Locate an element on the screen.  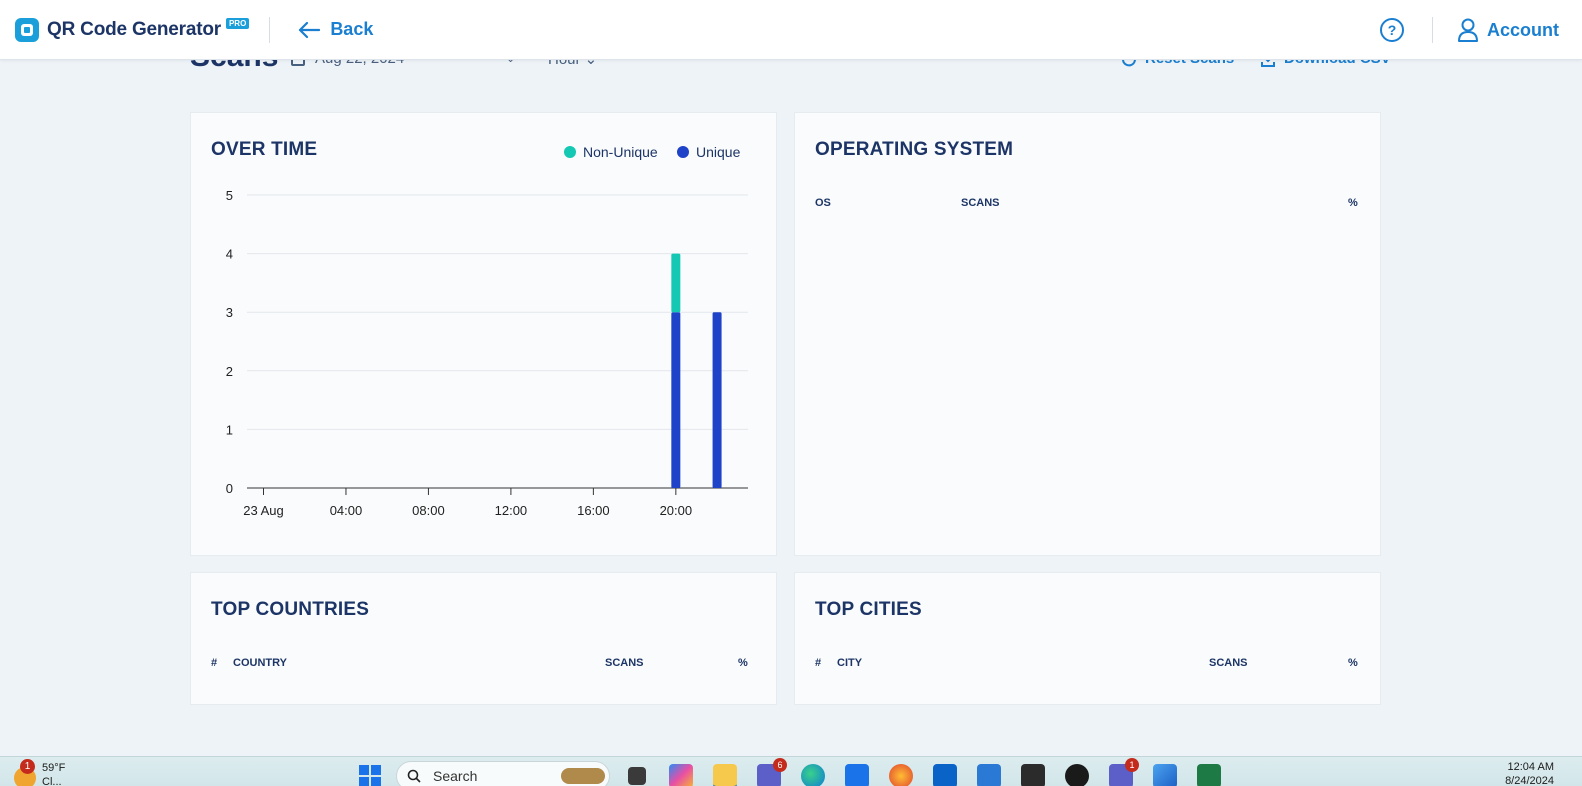
top-cities-card: TOP CITIES # CITY SCANS % is located at coordinates (1087, 638).